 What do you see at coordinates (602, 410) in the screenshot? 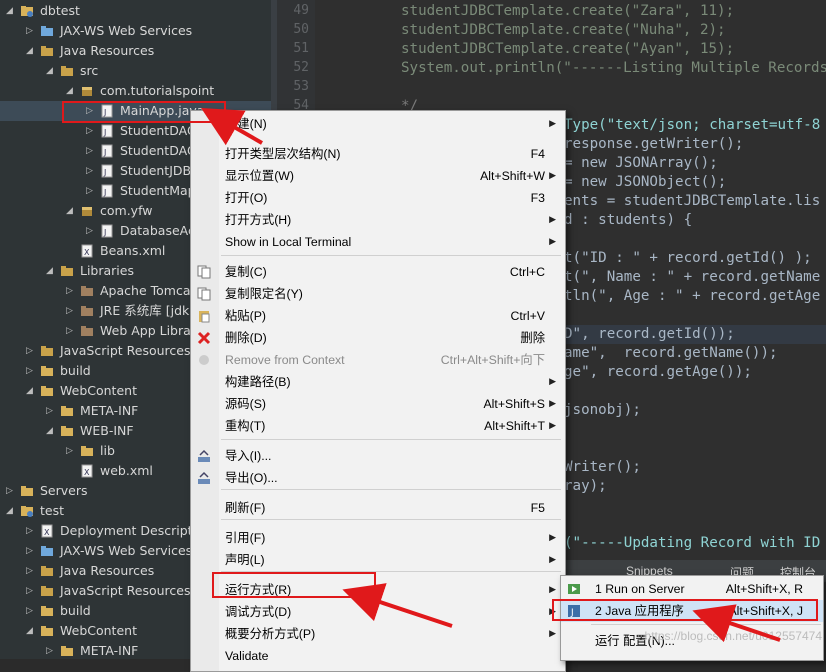
I see `code-line: jsonobj);` at bounding box center [602, 410].